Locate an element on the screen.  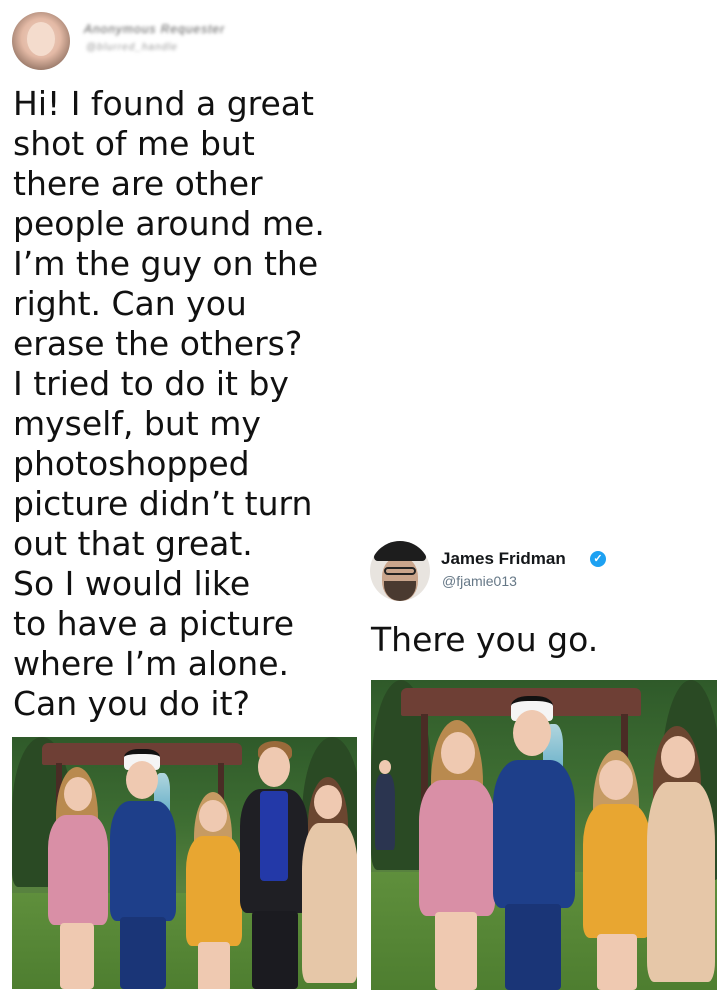
james-fridman-avatar is located at coordinates (400, 571).